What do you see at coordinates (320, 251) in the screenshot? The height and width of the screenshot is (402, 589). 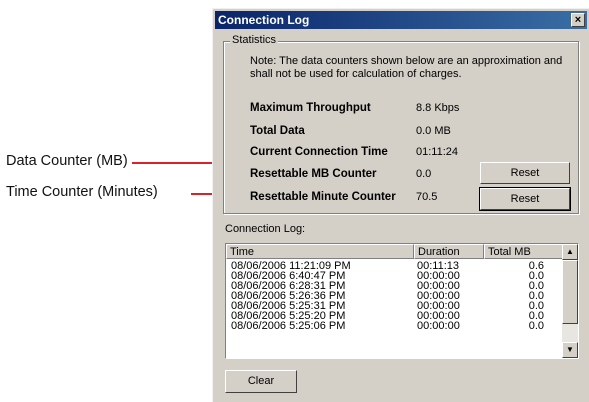 I see `column-header-time: Time` at bounding box center [320, 251].